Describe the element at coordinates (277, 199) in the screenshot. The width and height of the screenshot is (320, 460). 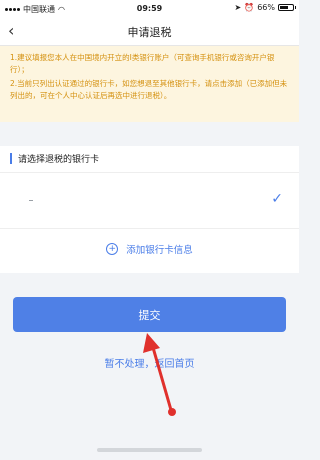
I see `checkmark-icon: ✓` at that location.